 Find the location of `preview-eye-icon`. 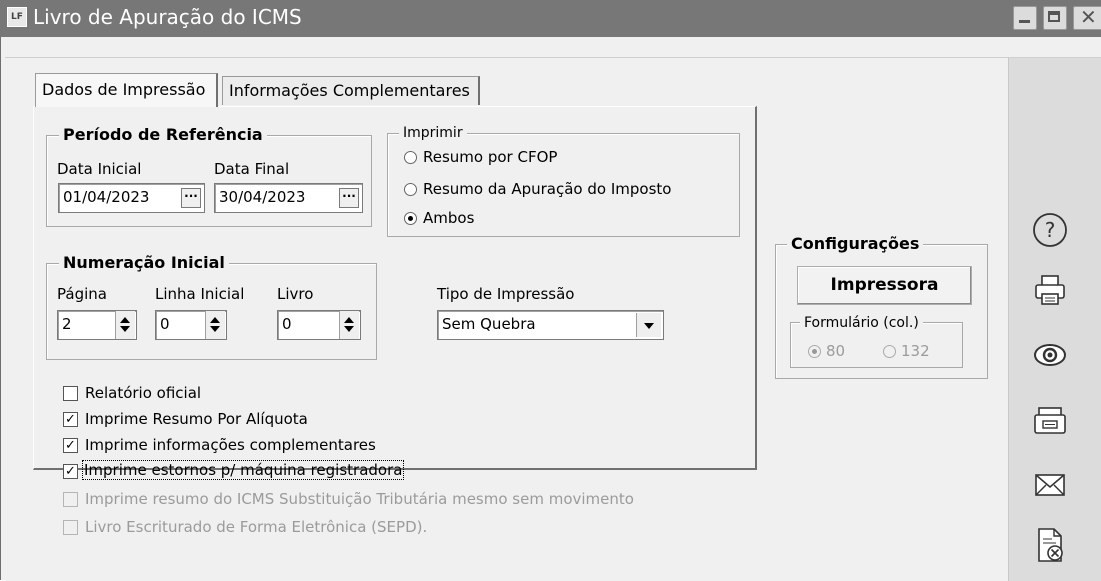

preview-eye-icon is located at coordinates (1050, 355).